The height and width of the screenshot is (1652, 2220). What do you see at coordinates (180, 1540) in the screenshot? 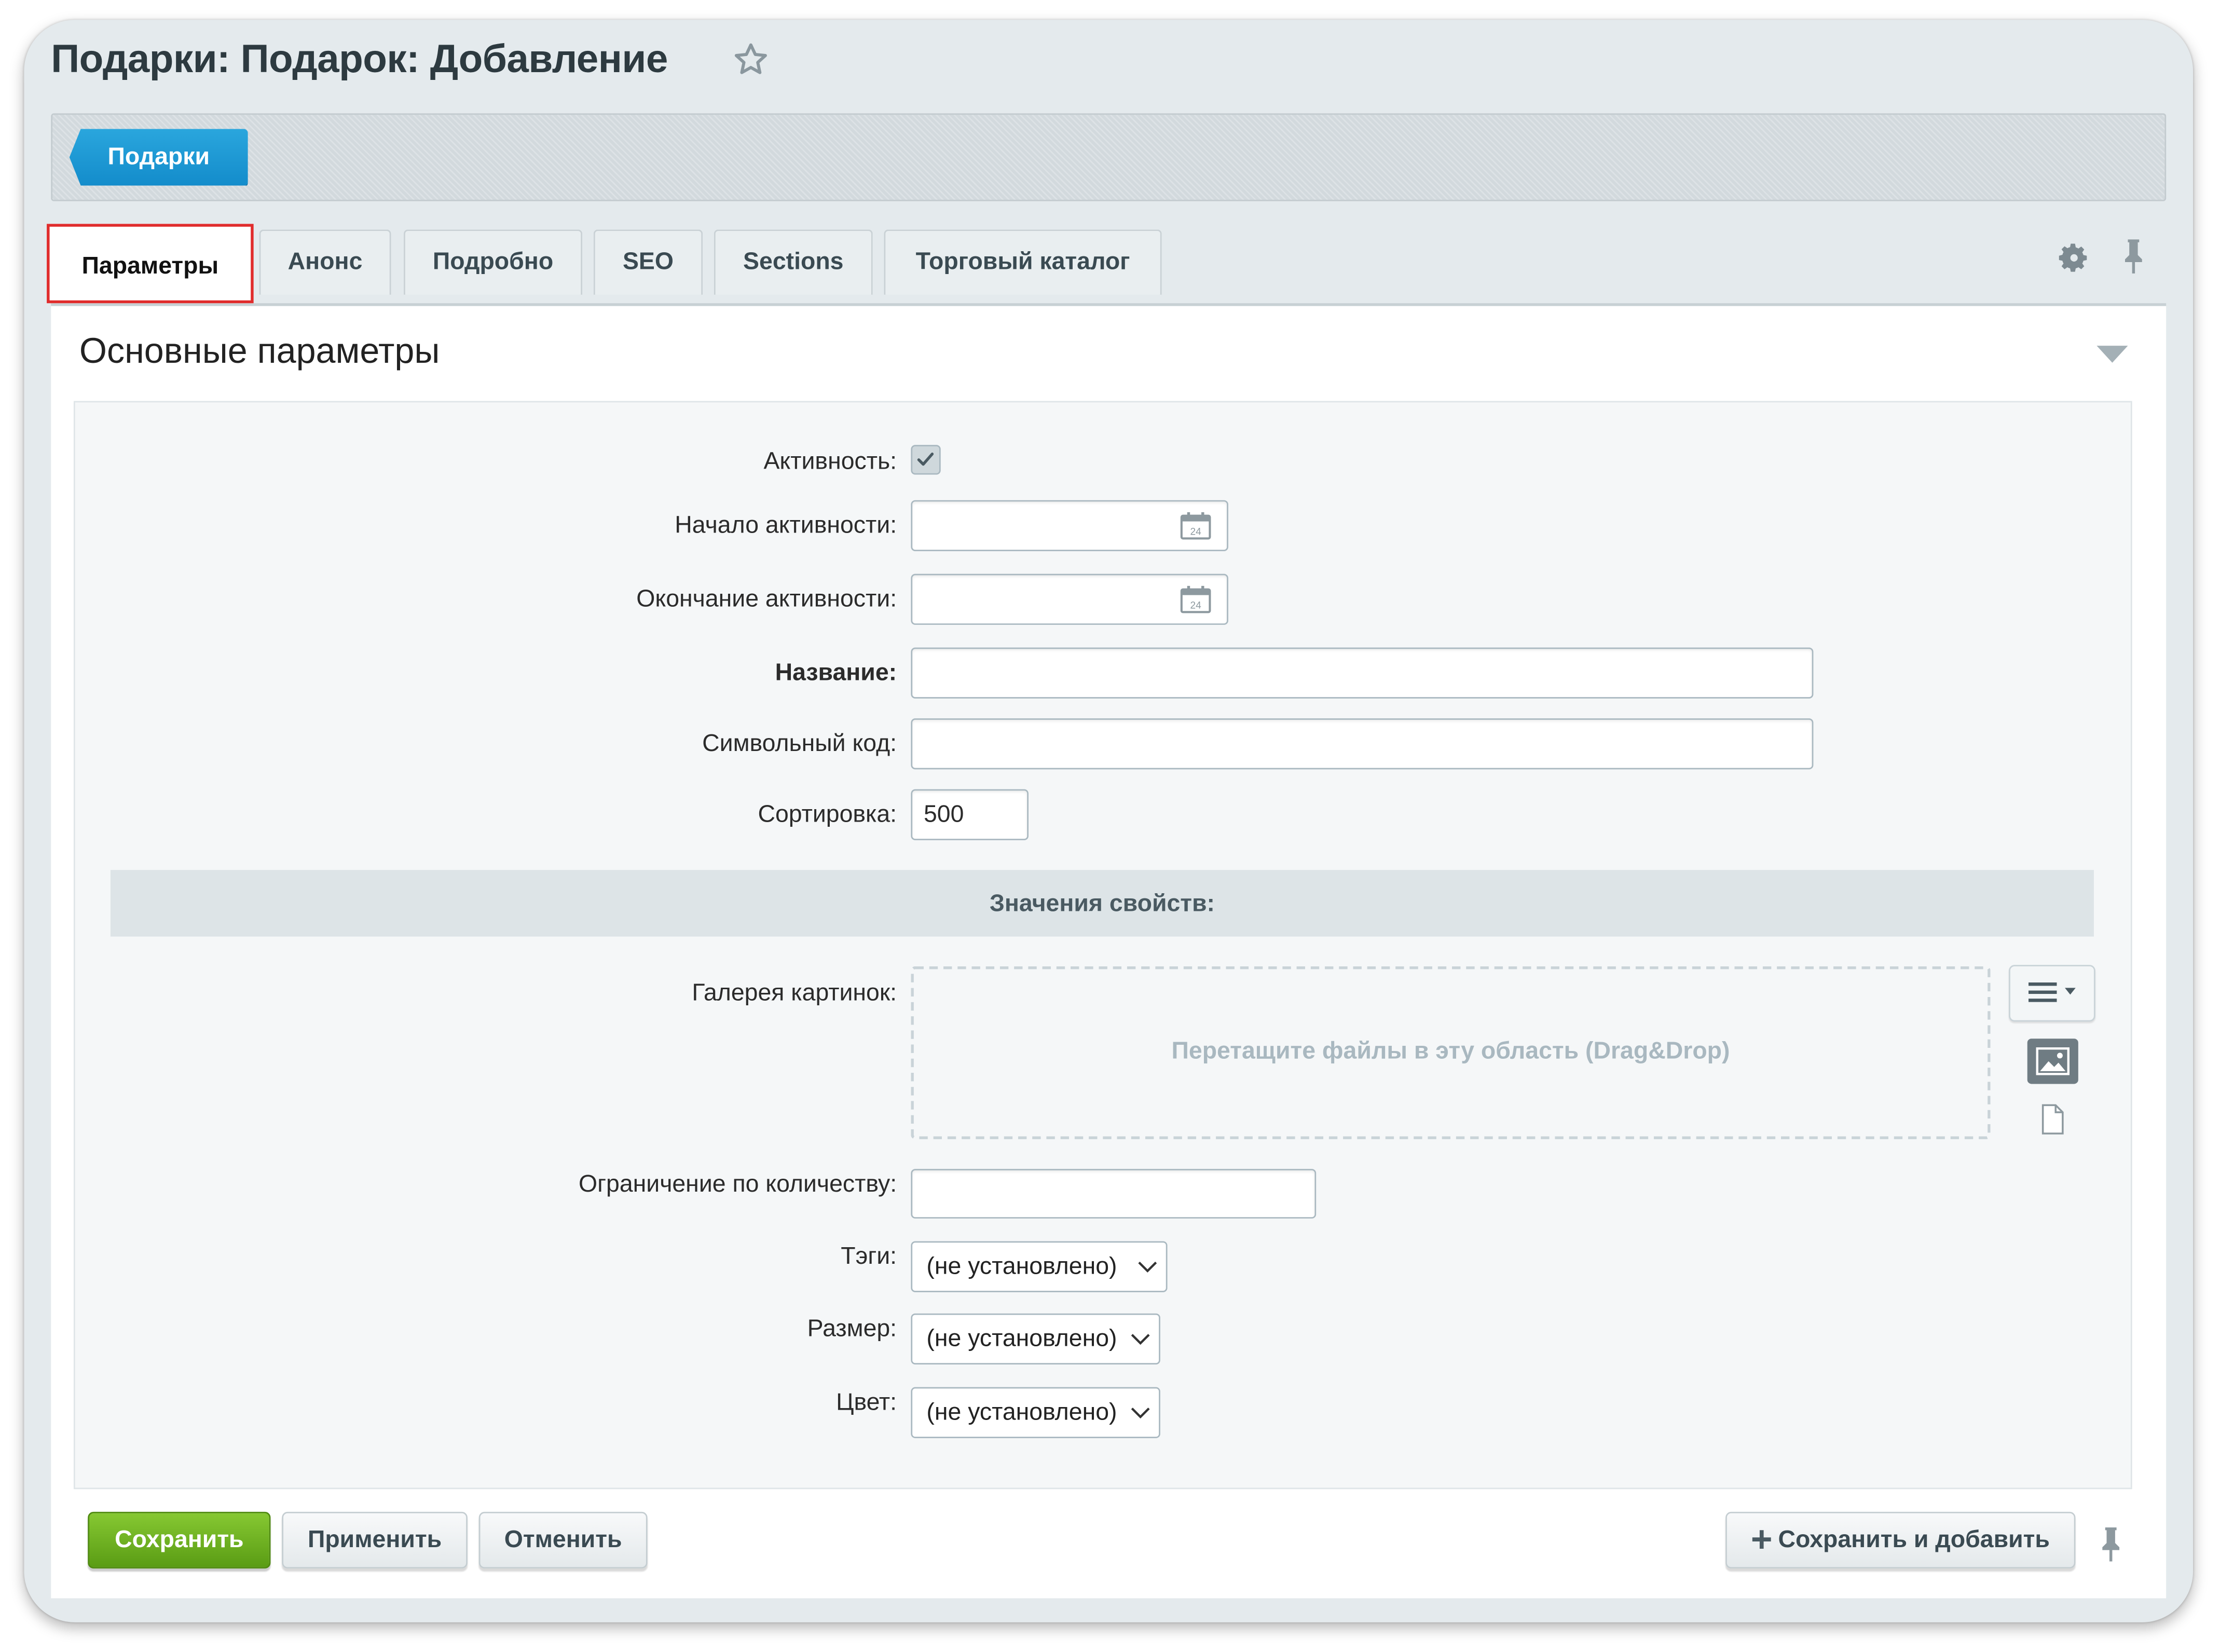
I see `save-button: Сохранить` at bounding box center [180, 1540].